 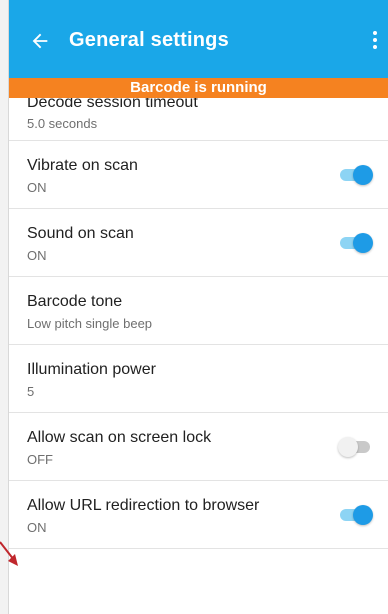 What do you see at coordinates (40, 41) in the screenshot?
I see `arrow-left-icon` at bounding box center [40, 41].